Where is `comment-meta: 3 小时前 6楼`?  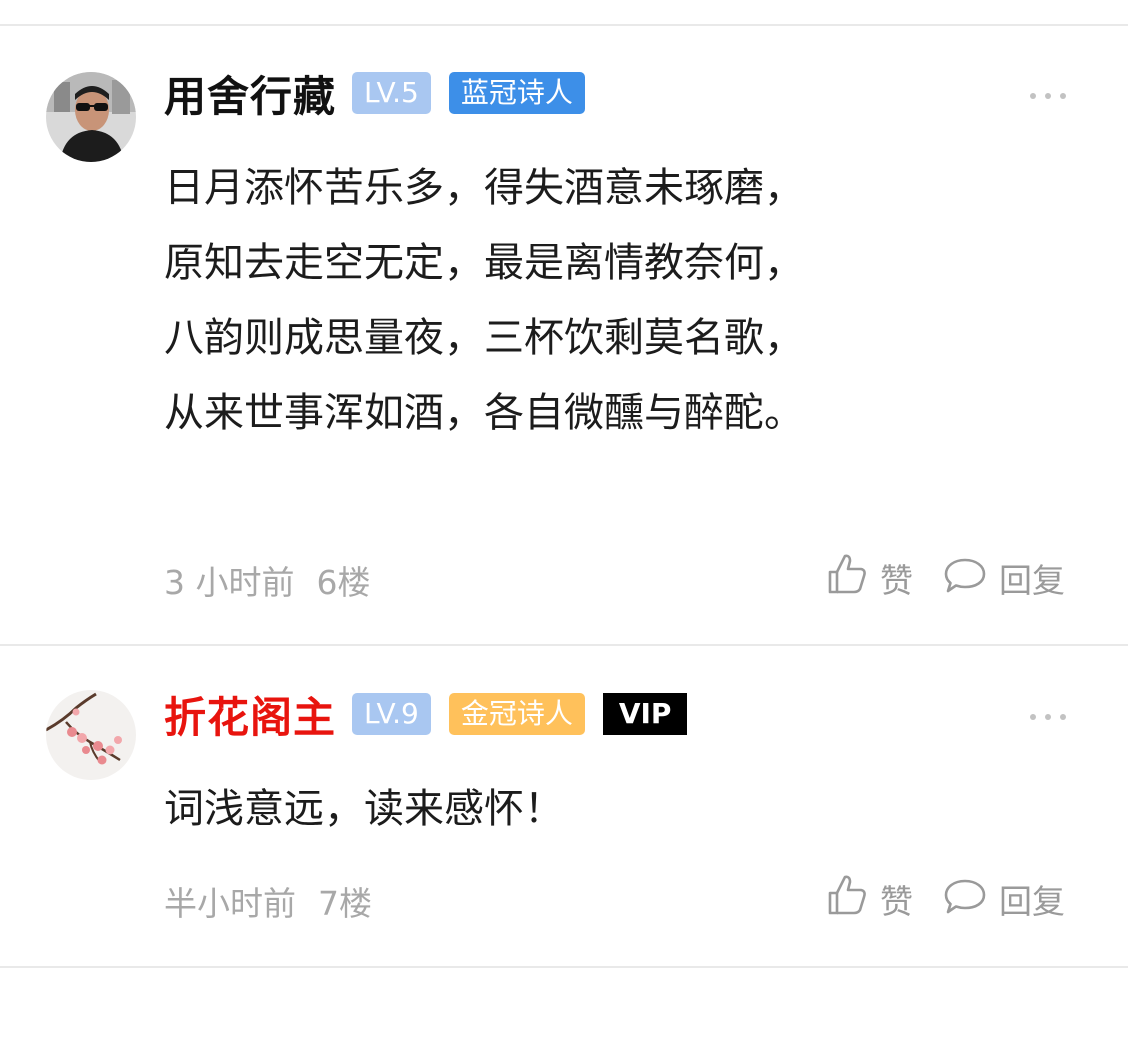 comment-meta: 3 小时前 6楼 is located at coordinates (267, 580).